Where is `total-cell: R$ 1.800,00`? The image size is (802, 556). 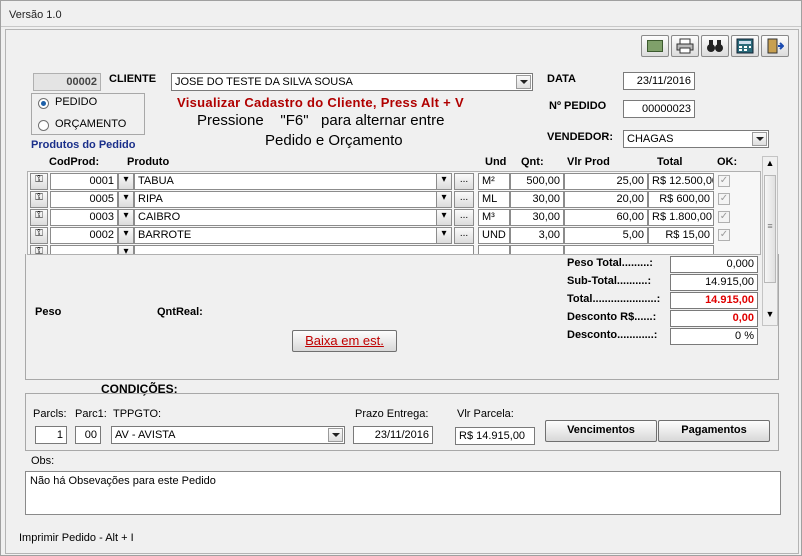 total-cell: R$ 1.800,00 is located at coordinates (681, 217).